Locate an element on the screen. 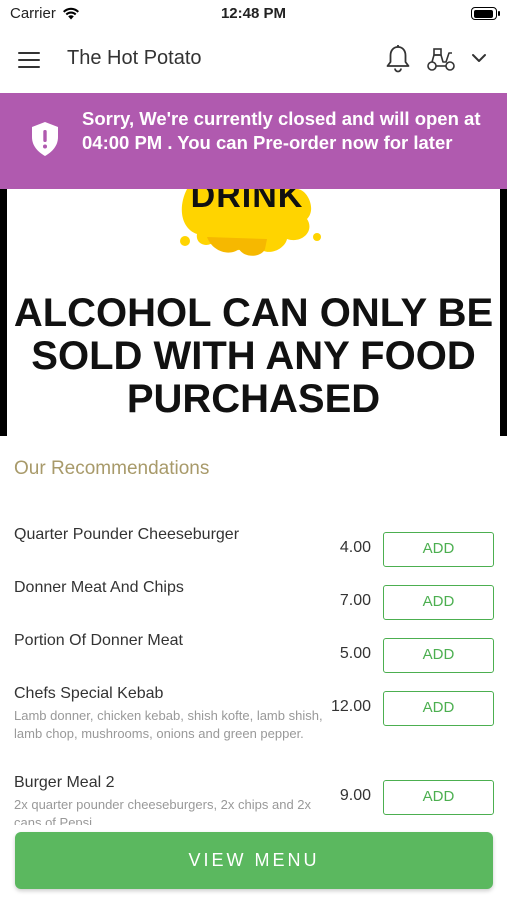 The width and height of the screenshot is (507, 900). drink-splash-graphic: DRINK is located at coordinates (247, 226).